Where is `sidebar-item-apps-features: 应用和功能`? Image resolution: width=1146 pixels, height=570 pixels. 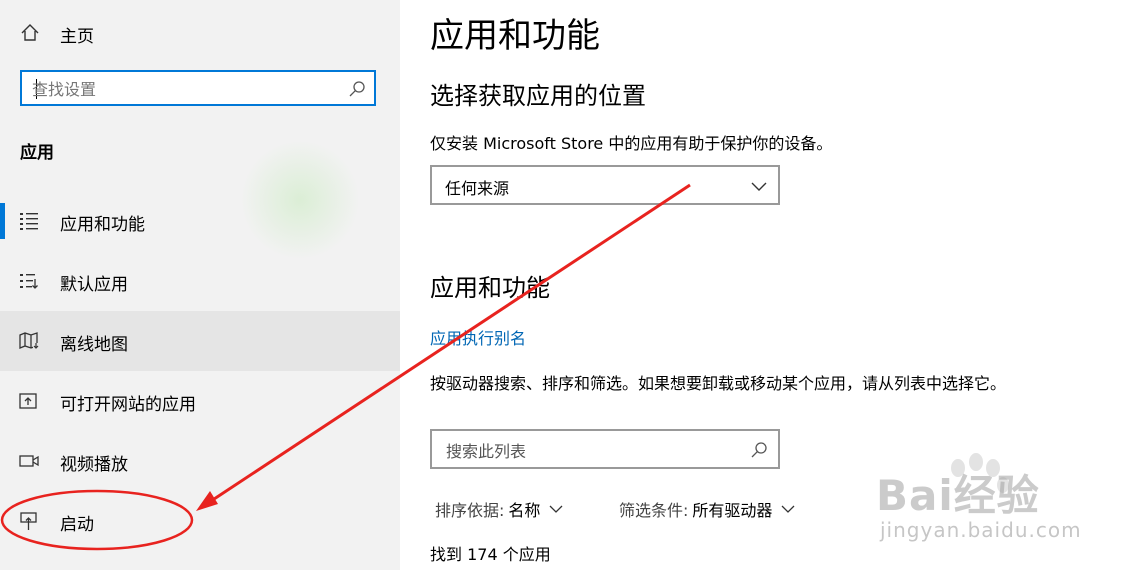
sidebar-item-apps-features: 应用和功能 is located at coordinates (200, 221).